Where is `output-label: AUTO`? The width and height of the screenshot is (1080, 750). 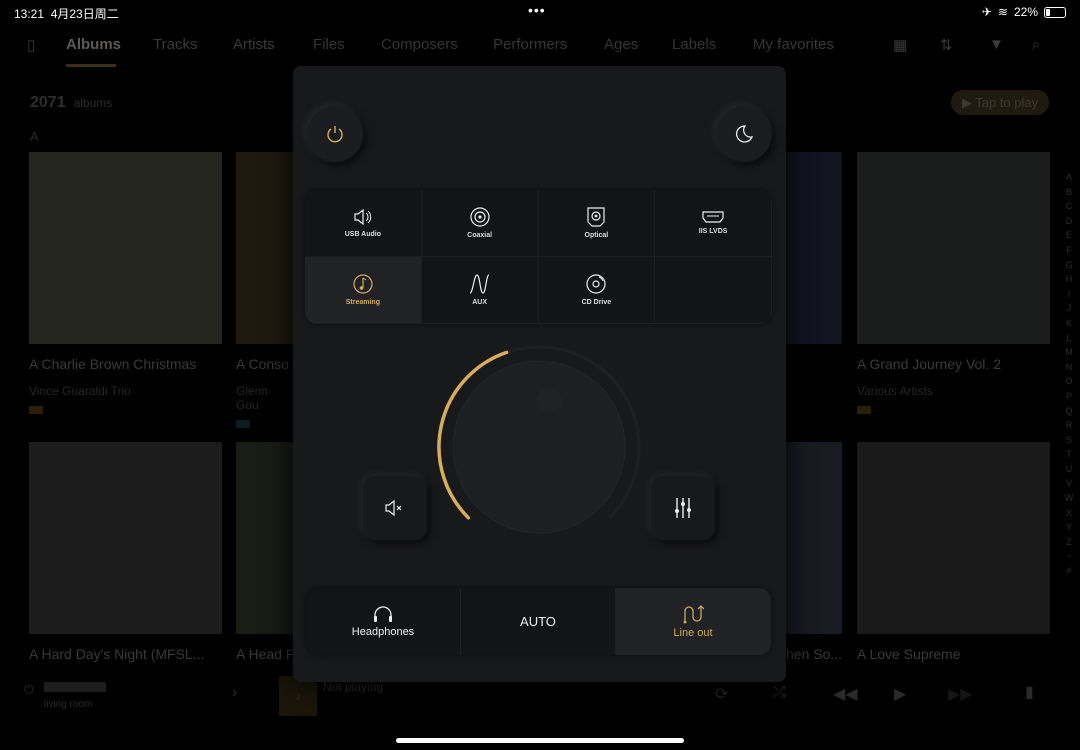 output-label: AUTO is located at coordinates (538, 621).